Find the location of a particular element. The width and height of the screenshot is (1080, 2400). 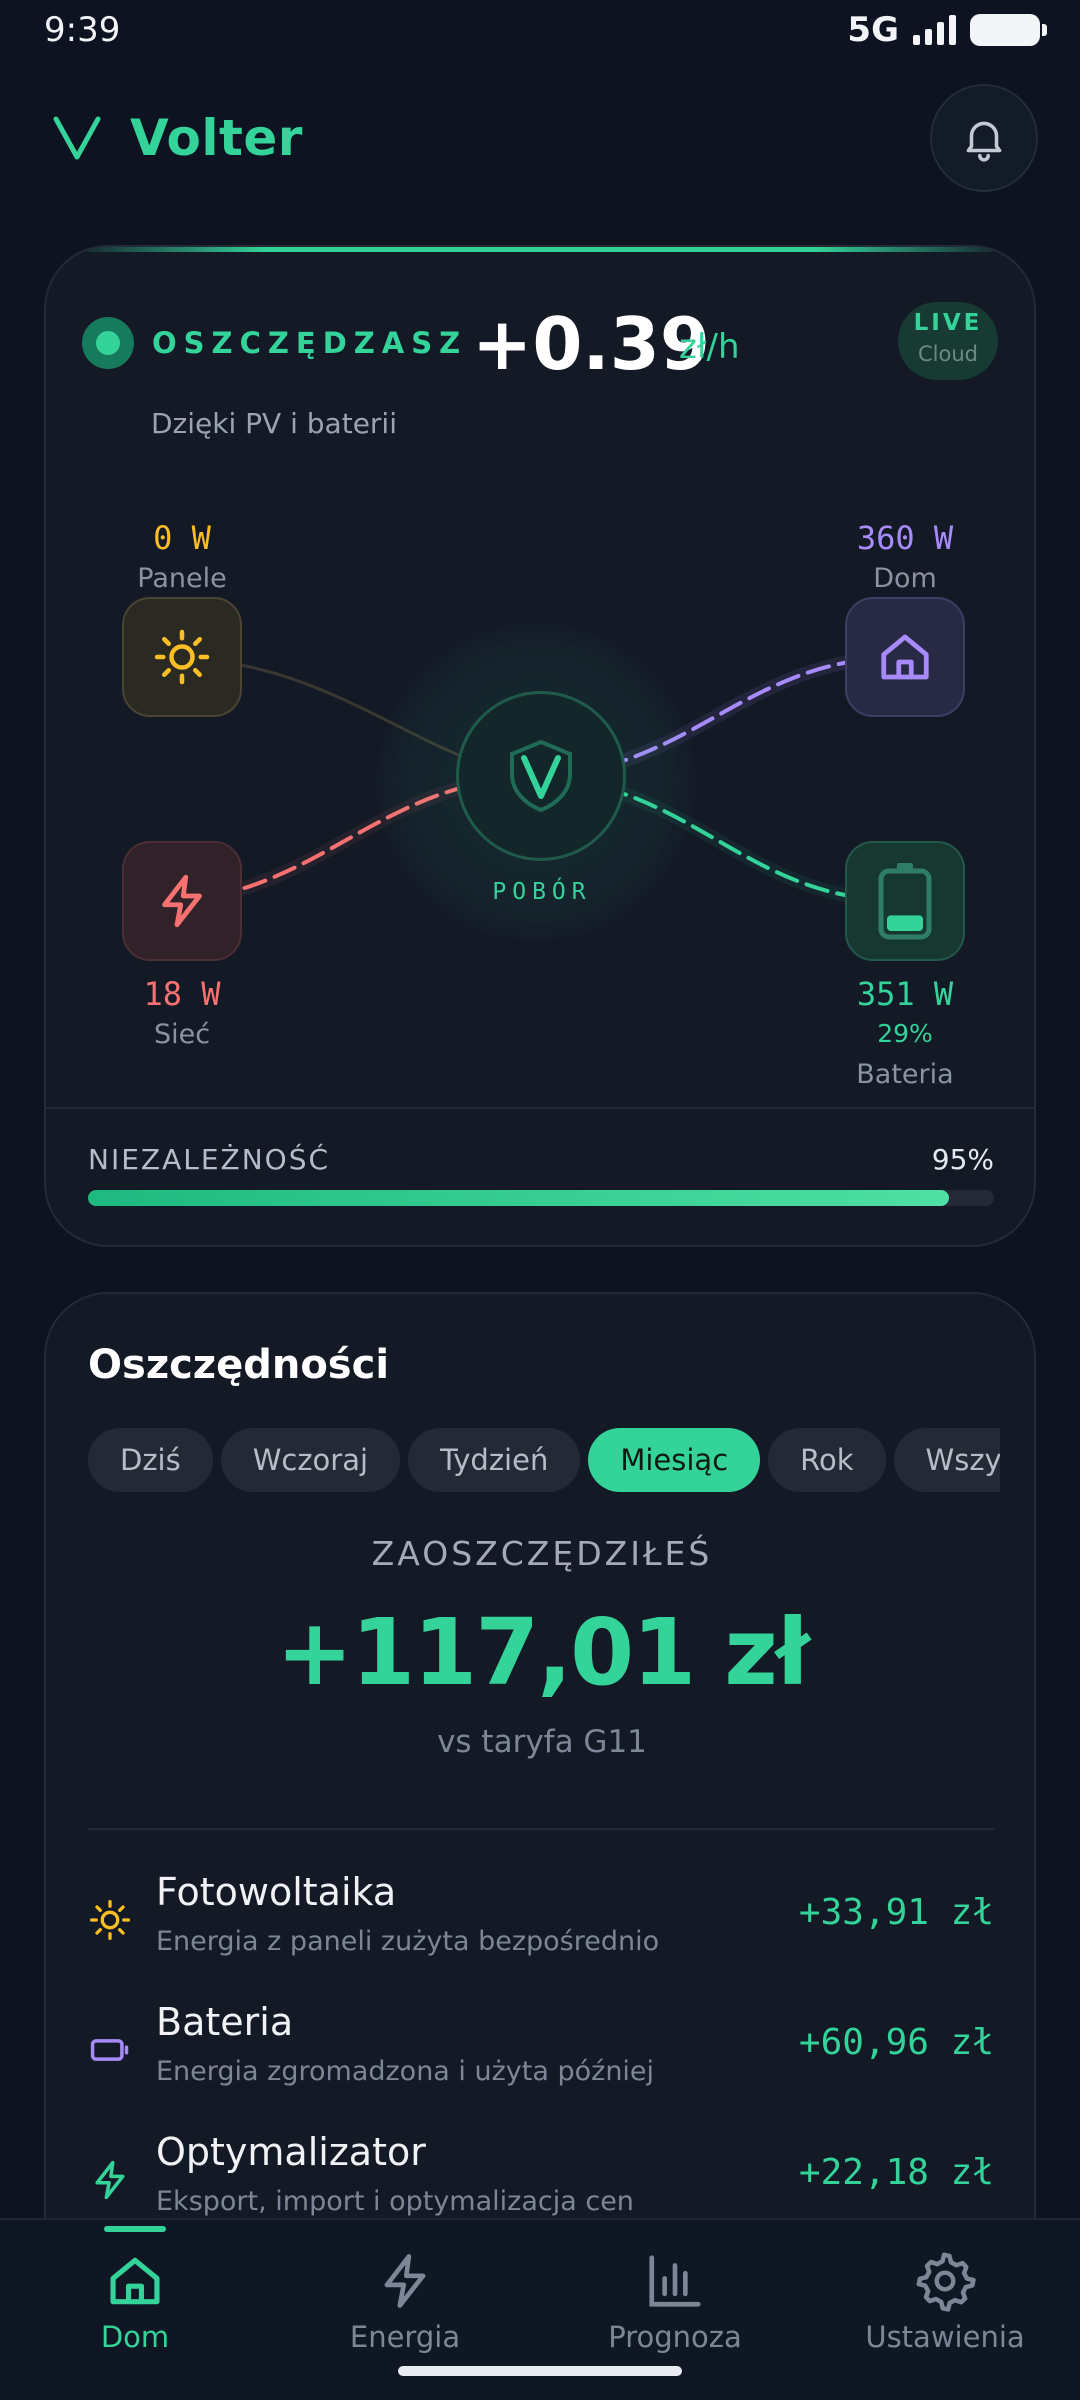

hub-node is located at coordinates (541, 776).